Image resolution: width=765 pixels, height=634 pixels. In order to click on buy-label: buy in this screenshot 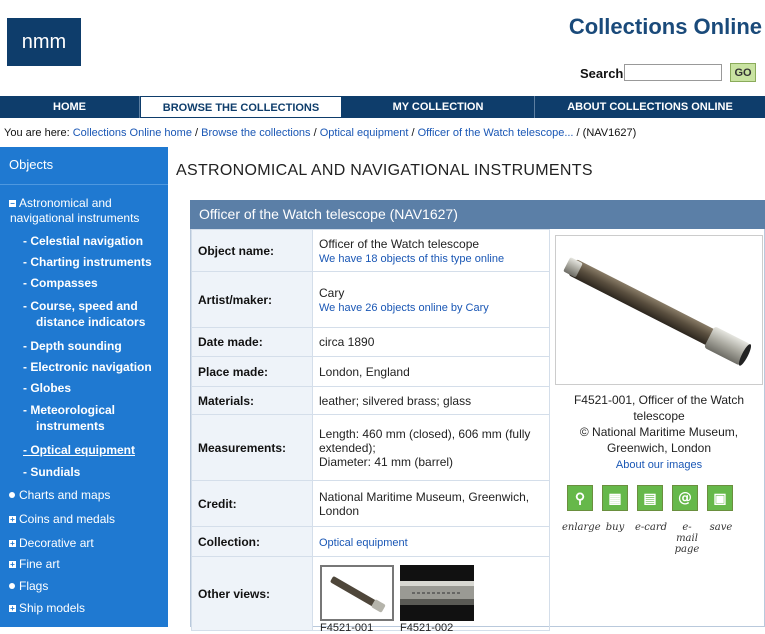, I will do `click(615, 527)`.